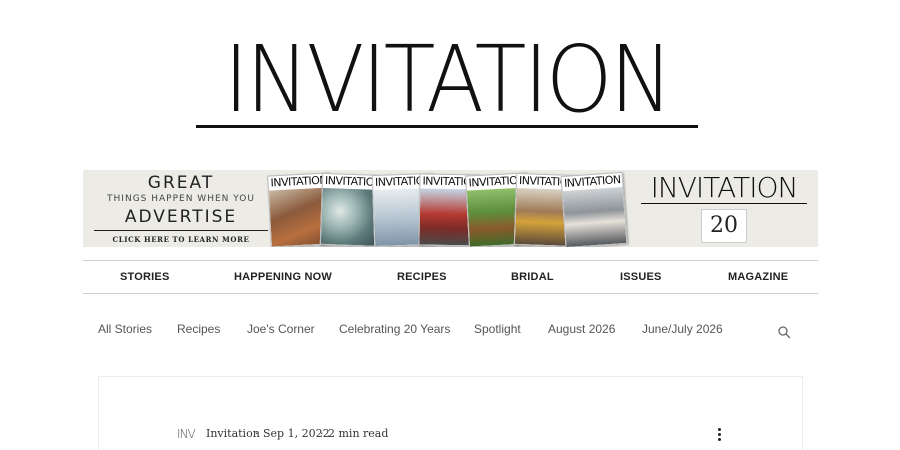  I want to click on author-avatar: INV, so click(186, 434).